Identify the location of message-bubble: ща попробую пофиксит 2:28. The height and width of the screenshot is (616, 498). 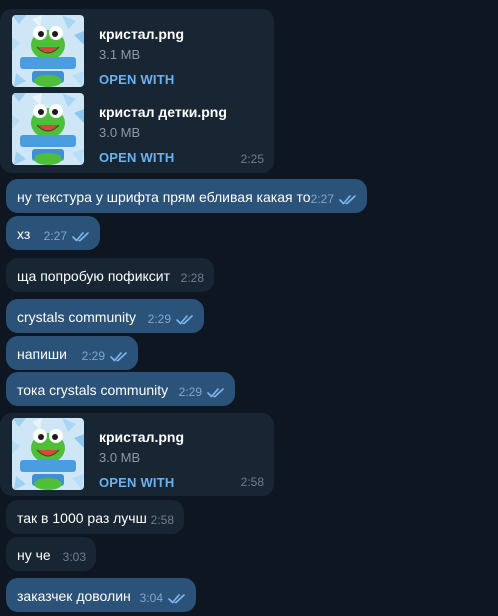
(110, 275).